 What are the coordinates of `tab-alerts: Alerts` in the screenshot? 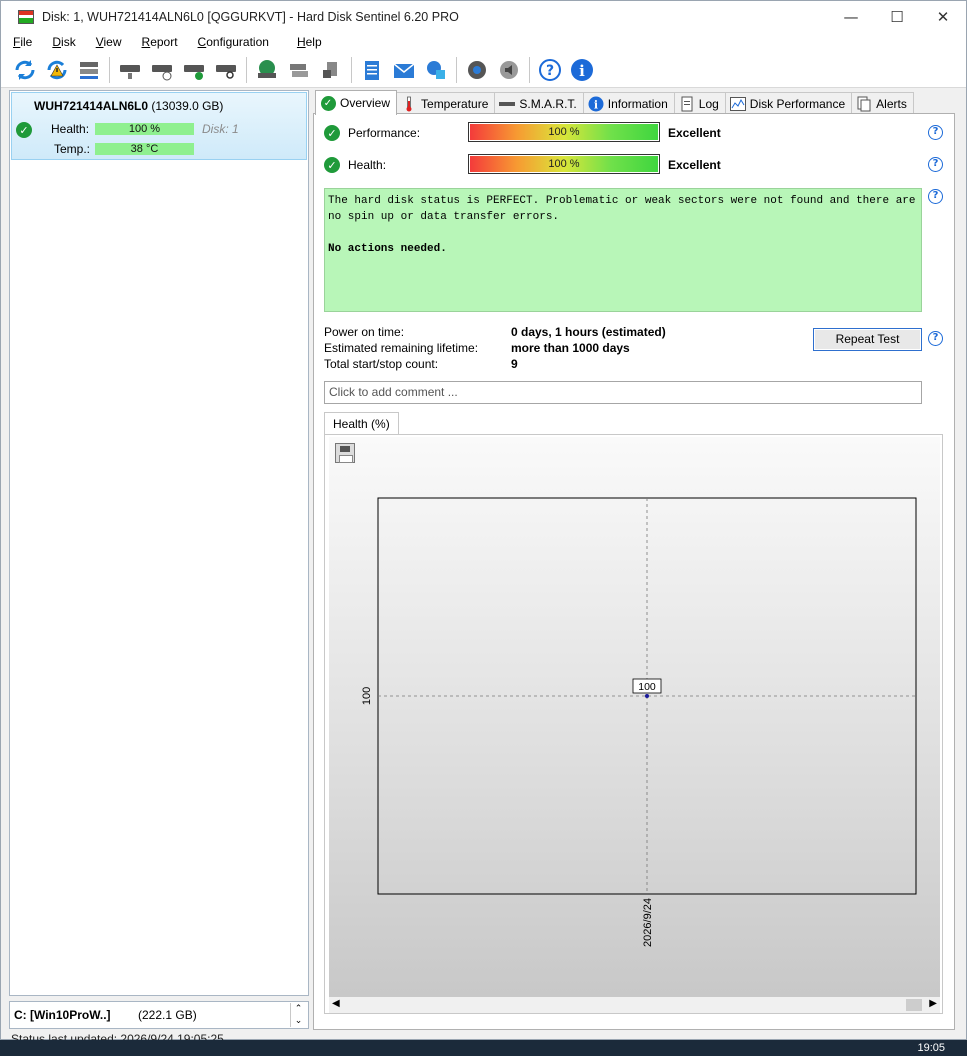 It's located at (882, 103).